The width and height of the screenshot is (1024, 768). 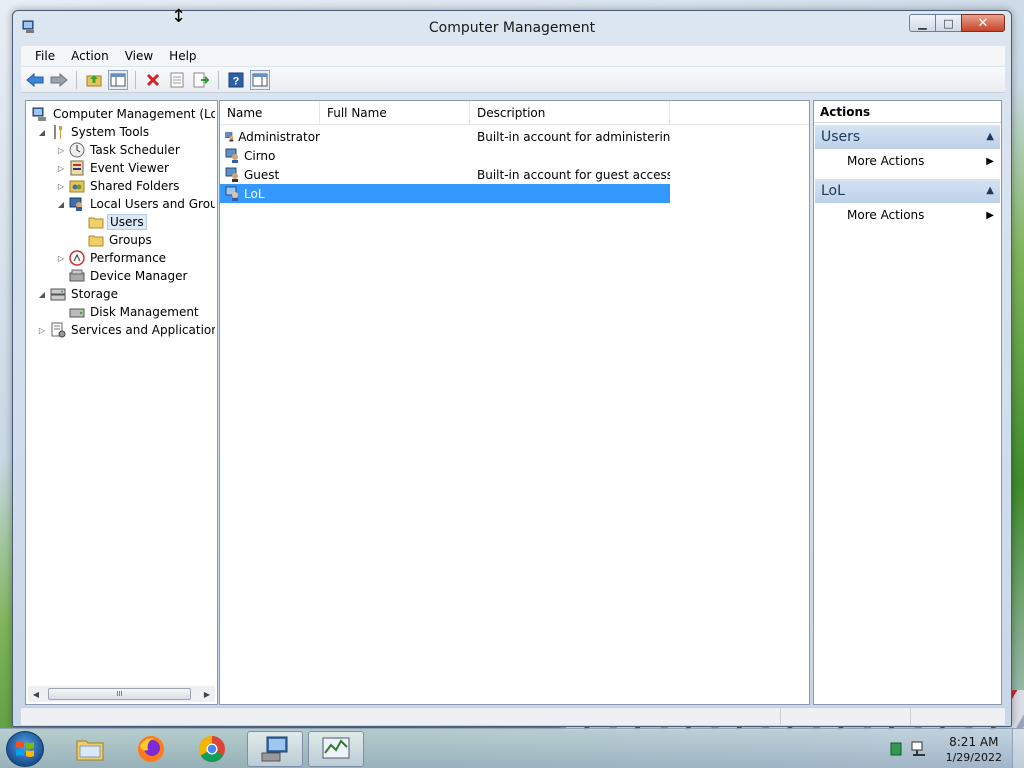 What do you see at coordinates (974, 750) in the screenshot?
I see `clock: 8:21 AM 1/29/2022` at bounding box center [974, 750].